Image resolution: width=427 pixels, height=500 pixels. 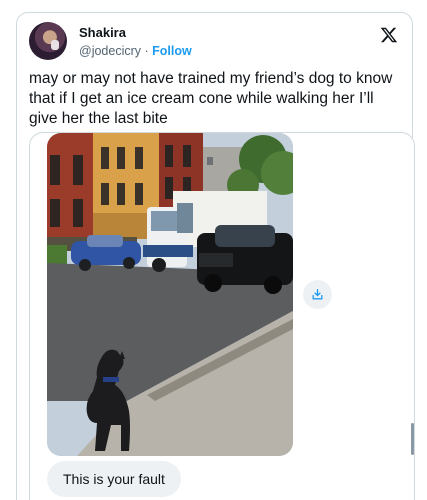 What do you see at coordinates (214, 42) in the screenshot?
I see `tweet-header: Shakira @jodecicry · Follow` at bounding box center [214, 42].